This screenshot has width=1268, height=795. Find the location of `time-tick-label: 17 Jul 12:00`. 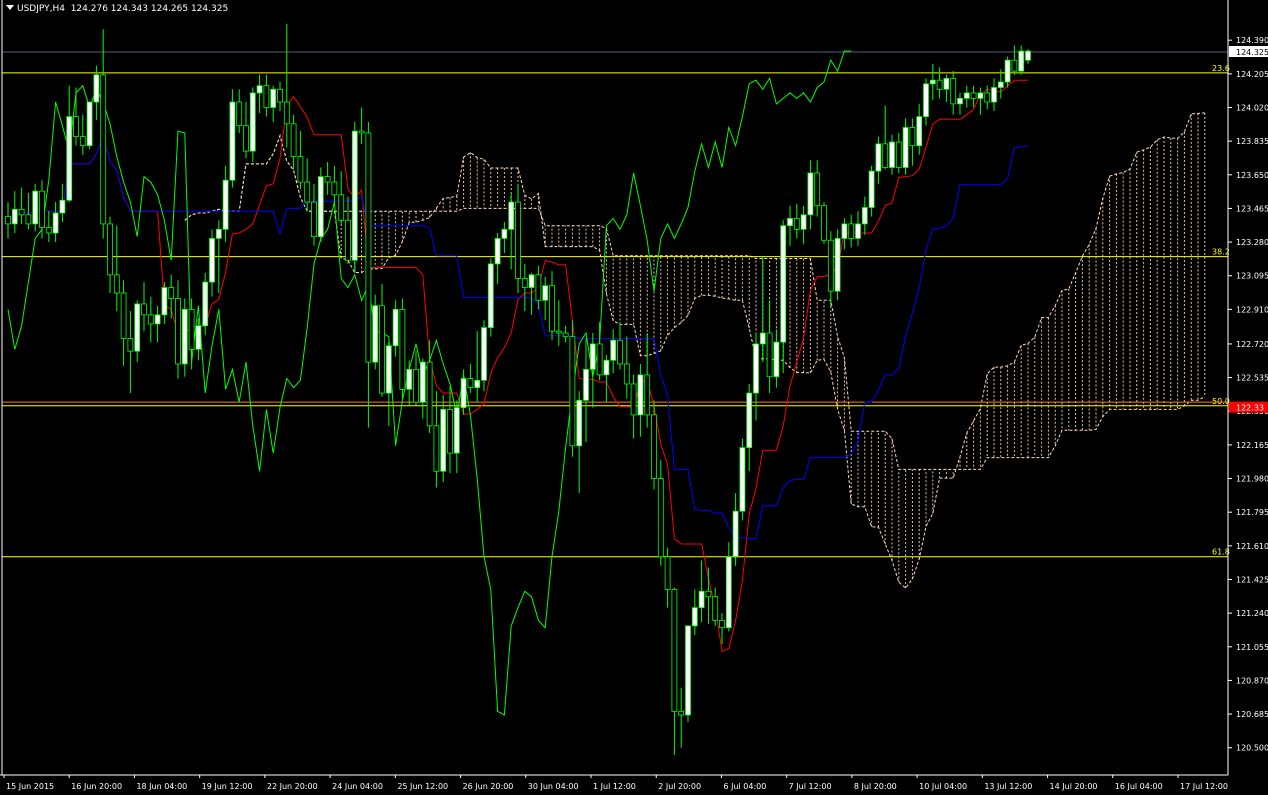

time-tick-label: 17 Jul 12:00 is located at coordinates (1204, 786).